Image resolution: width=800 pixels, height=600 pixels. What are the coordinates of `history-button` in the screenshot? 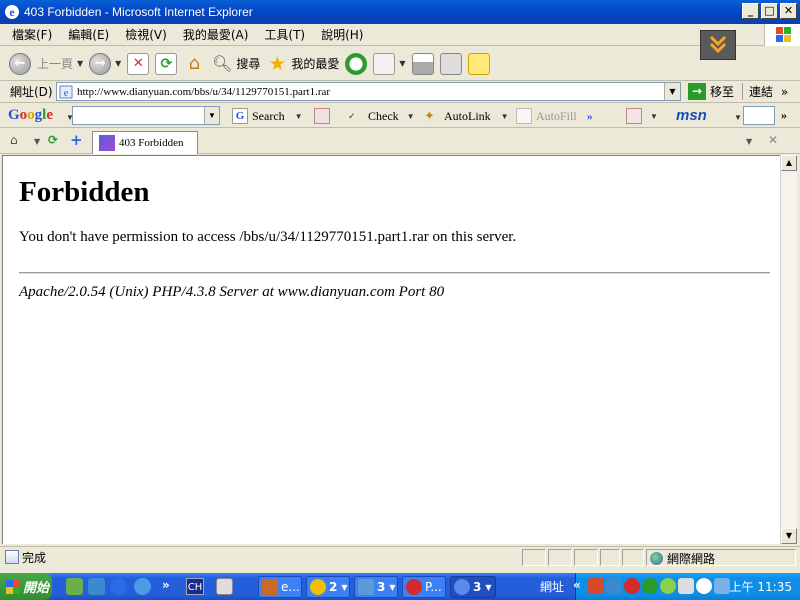 It's located at (356, 64).